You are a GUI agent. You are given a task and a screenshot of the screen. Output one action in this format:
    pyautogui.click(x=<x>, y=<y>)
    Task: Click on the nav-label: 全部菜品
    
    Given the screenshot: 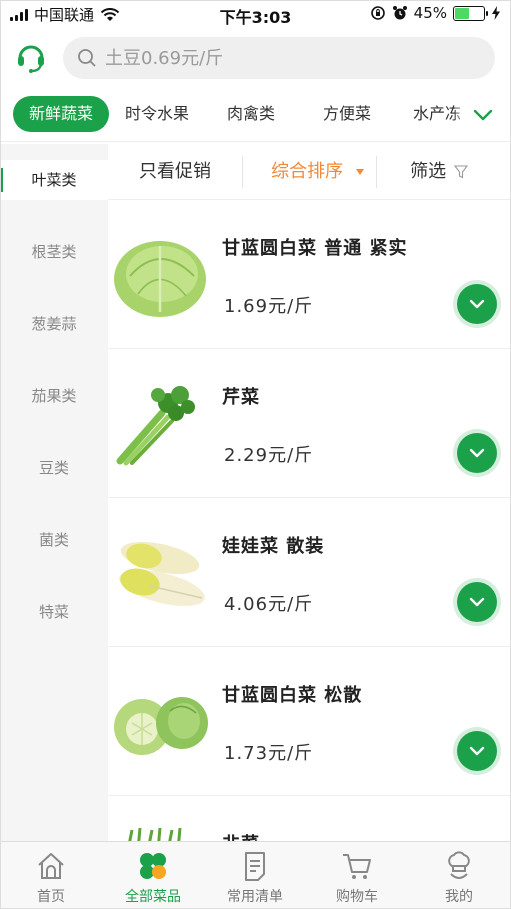 What is the action you would take?
    pyautogui.click(x=153, y=897)
    